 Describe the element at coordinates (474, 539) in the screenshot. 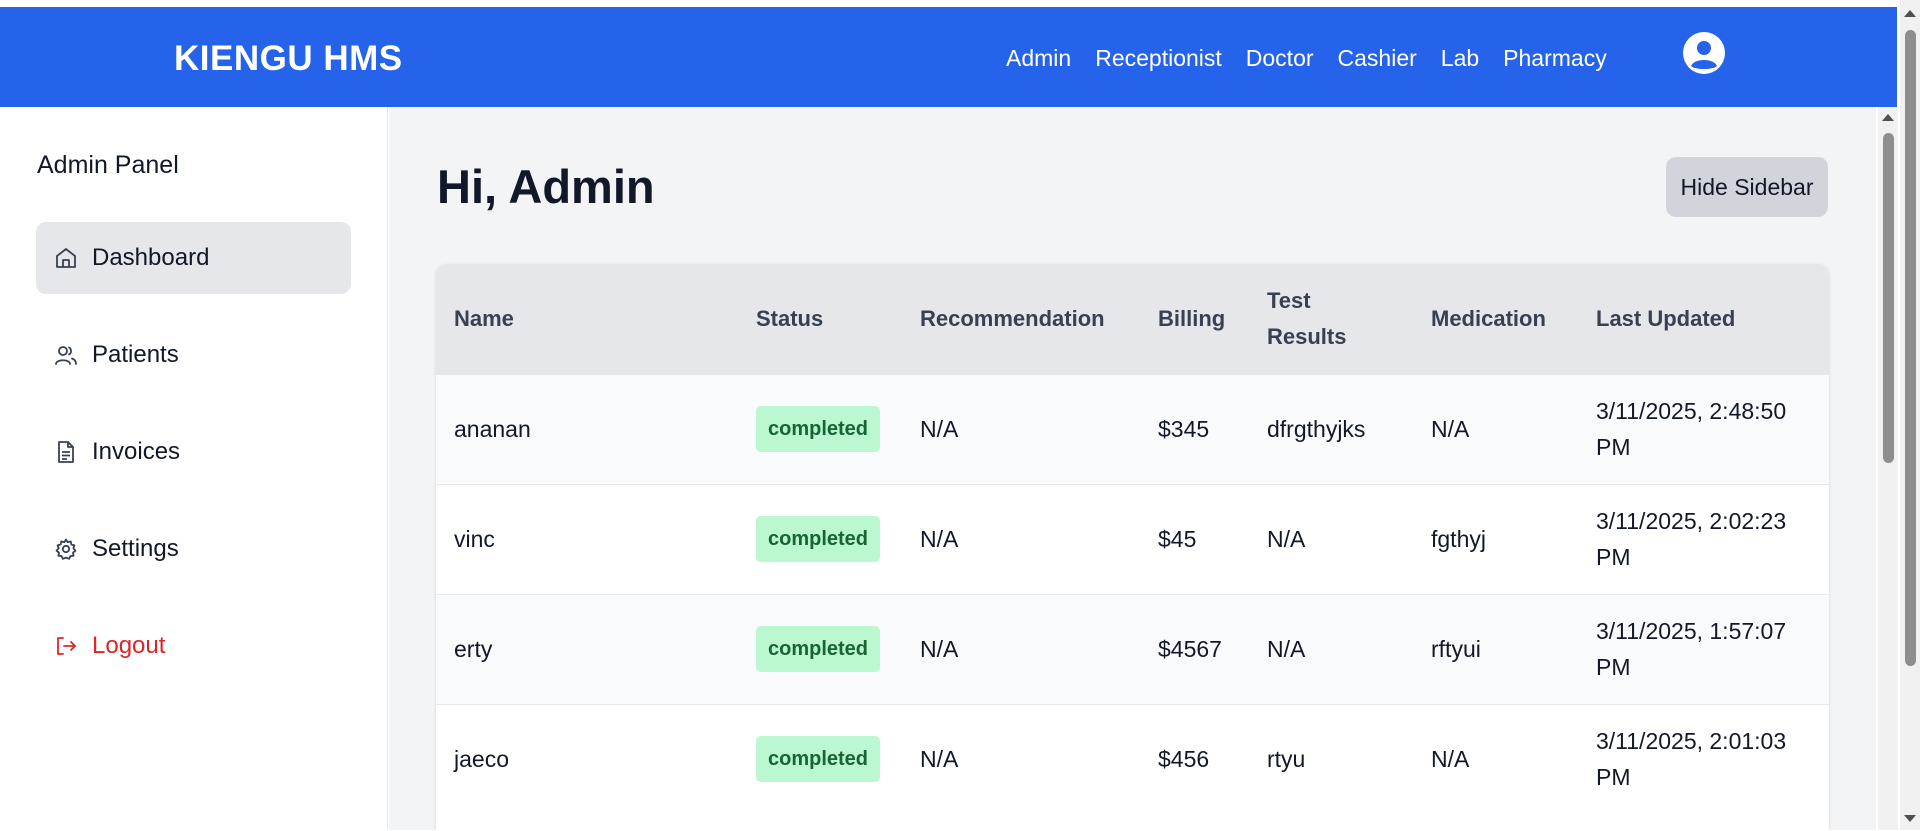

I see `cell-name: vinc` at that location.